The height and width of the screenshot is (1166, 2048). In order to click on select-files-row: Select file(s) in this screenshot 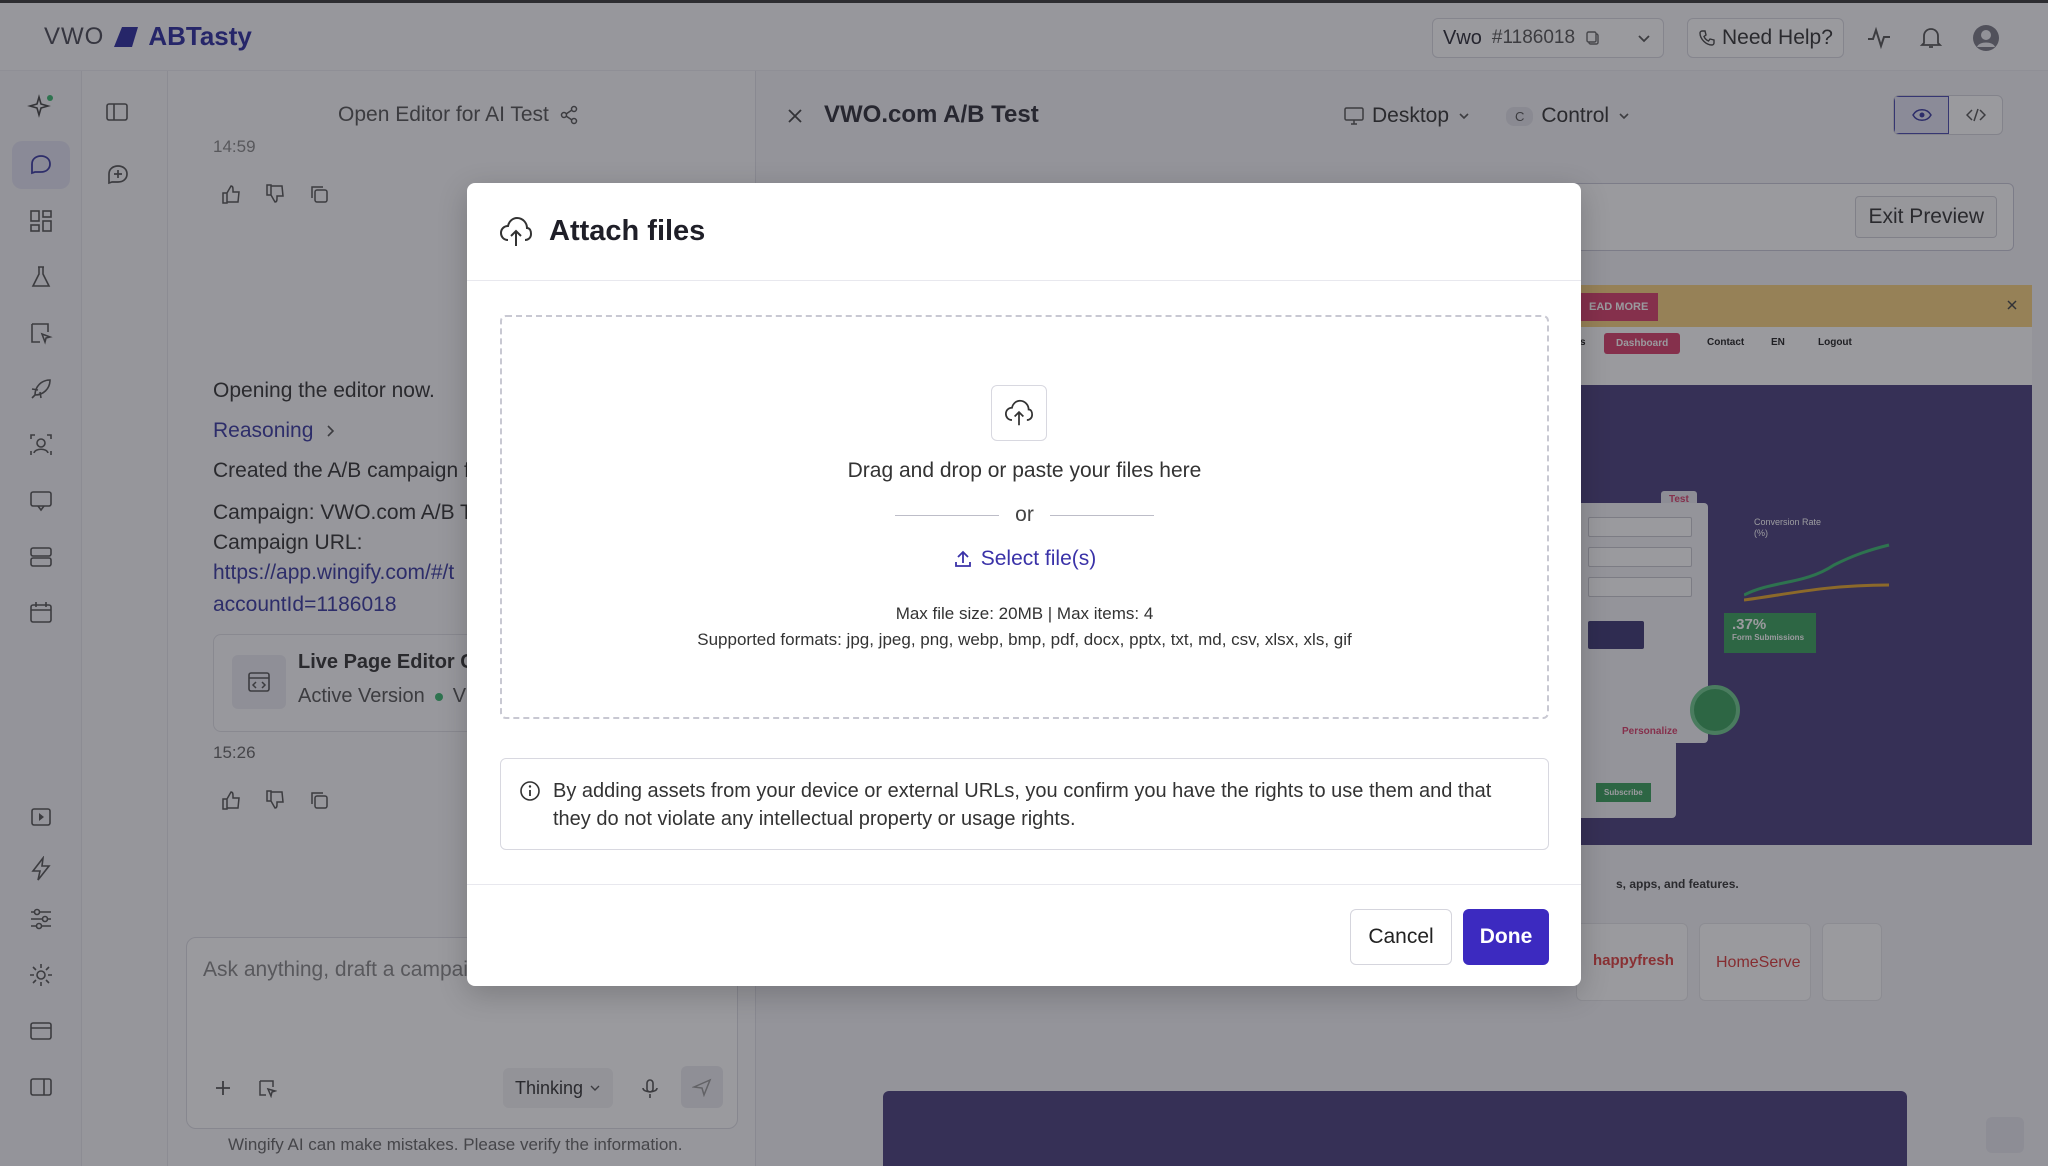, I will do `click(1024, 559)`.